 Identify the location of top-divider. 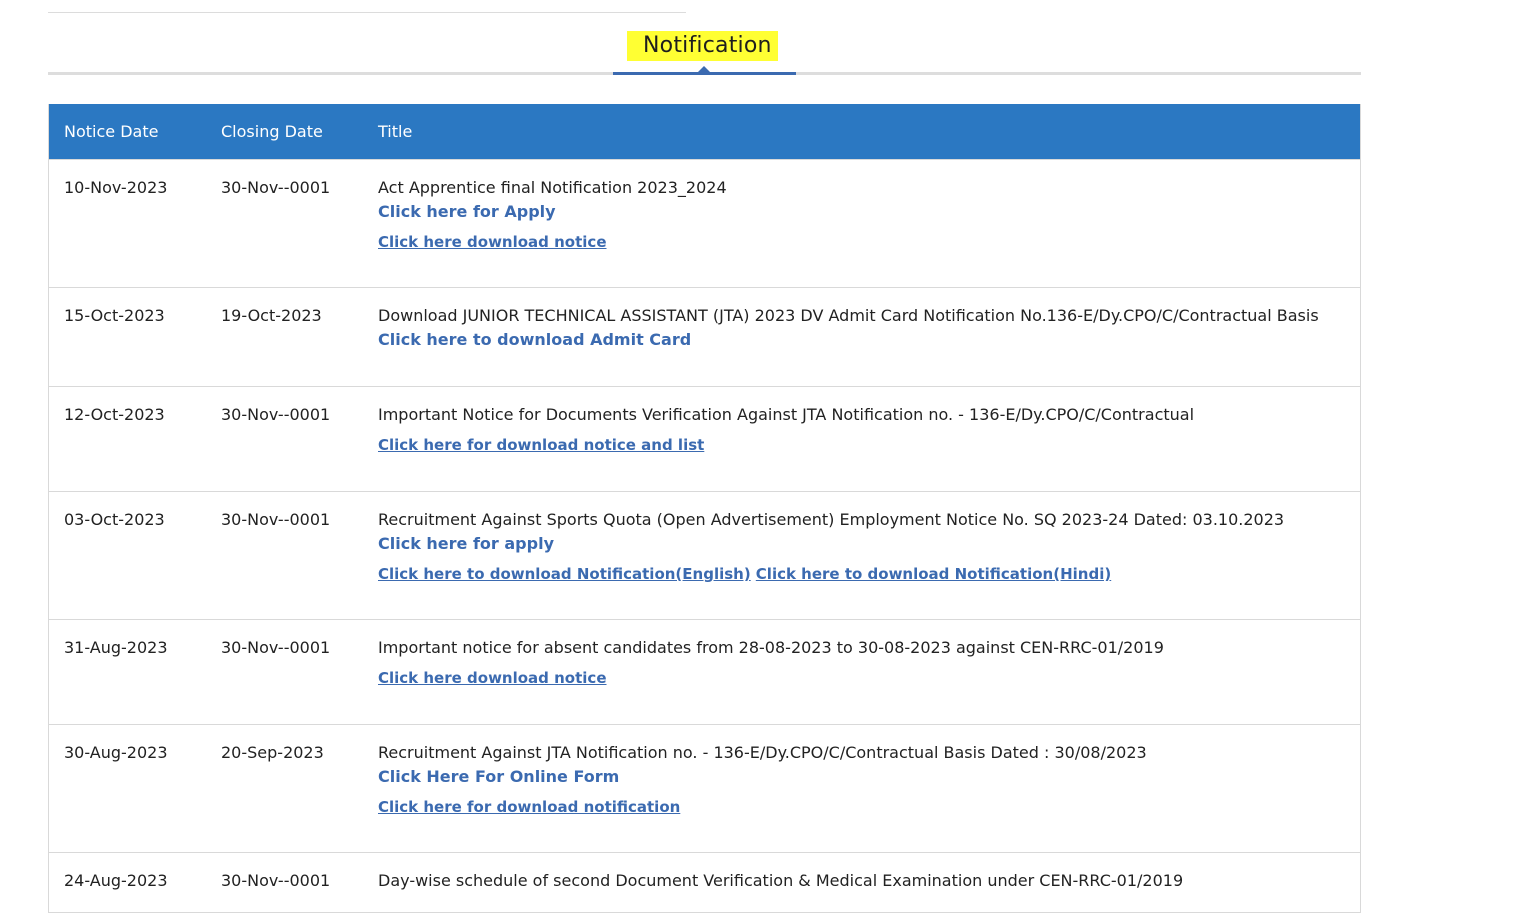
(367, 12).